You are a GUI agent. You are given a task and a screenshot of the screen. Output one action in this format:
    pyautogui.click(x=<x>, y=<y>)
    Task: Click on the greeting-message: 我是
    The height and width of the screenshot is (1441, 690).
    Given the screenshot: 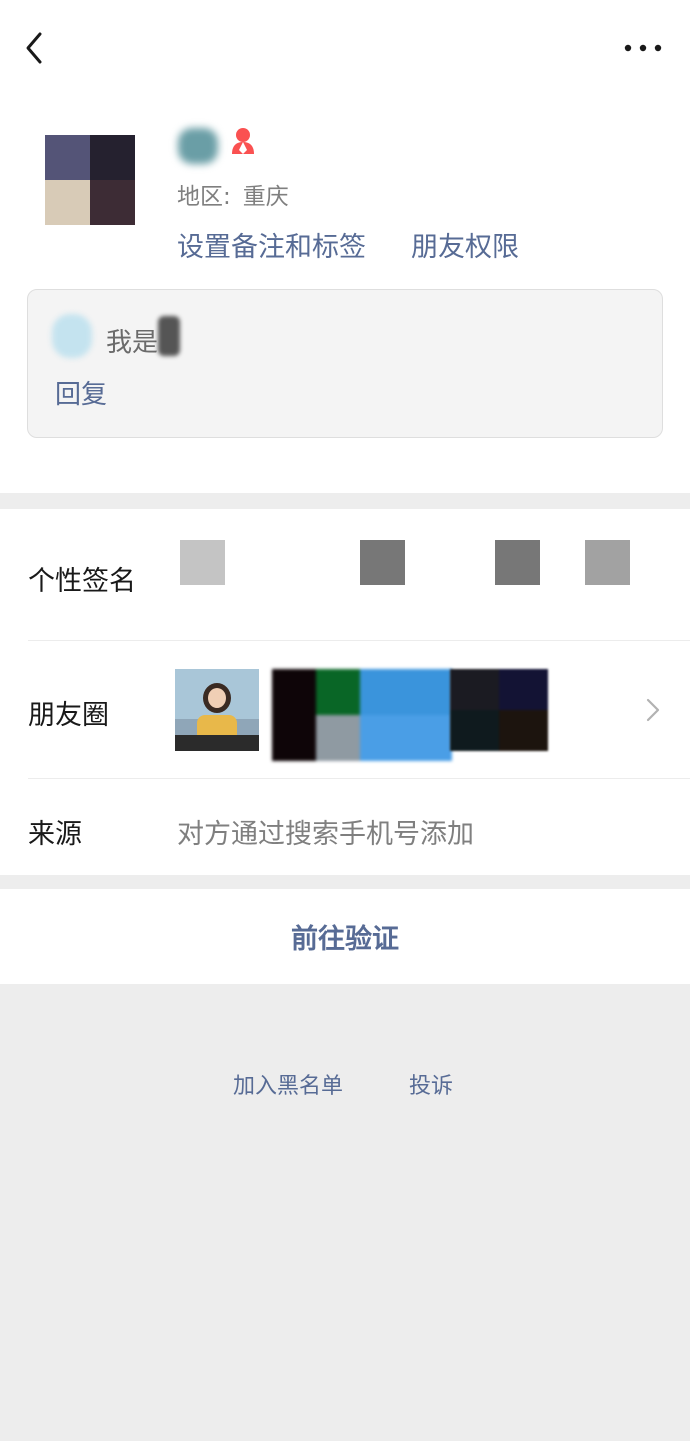 What is the action you would take?
    pyautogui.click(x=132, y=343)
    